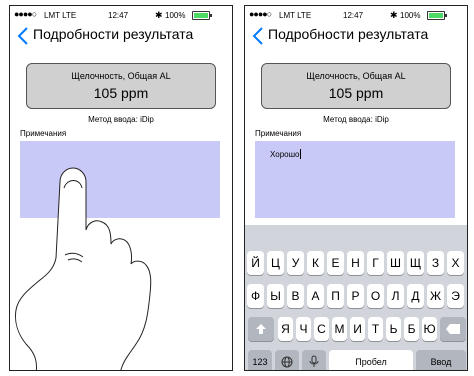  I want to click on key: О, so click(375, 296).